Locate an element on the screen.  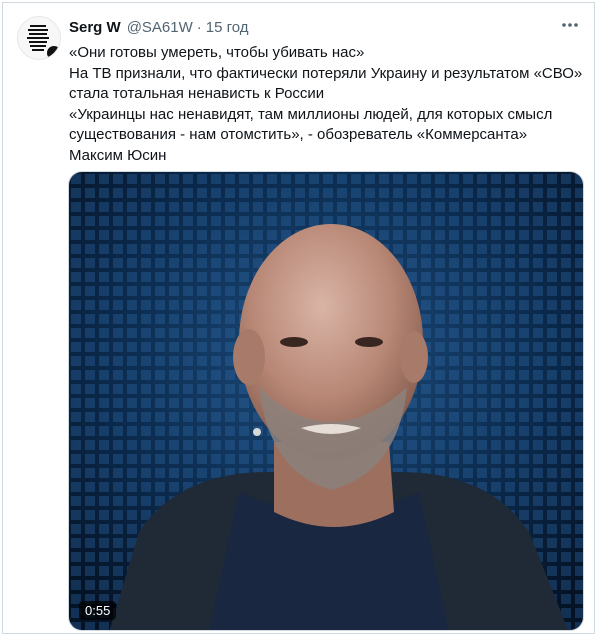
tweet-text-line: «Они готовы умереть, чтобы убивать нас» is located at coordinates (217, 52).